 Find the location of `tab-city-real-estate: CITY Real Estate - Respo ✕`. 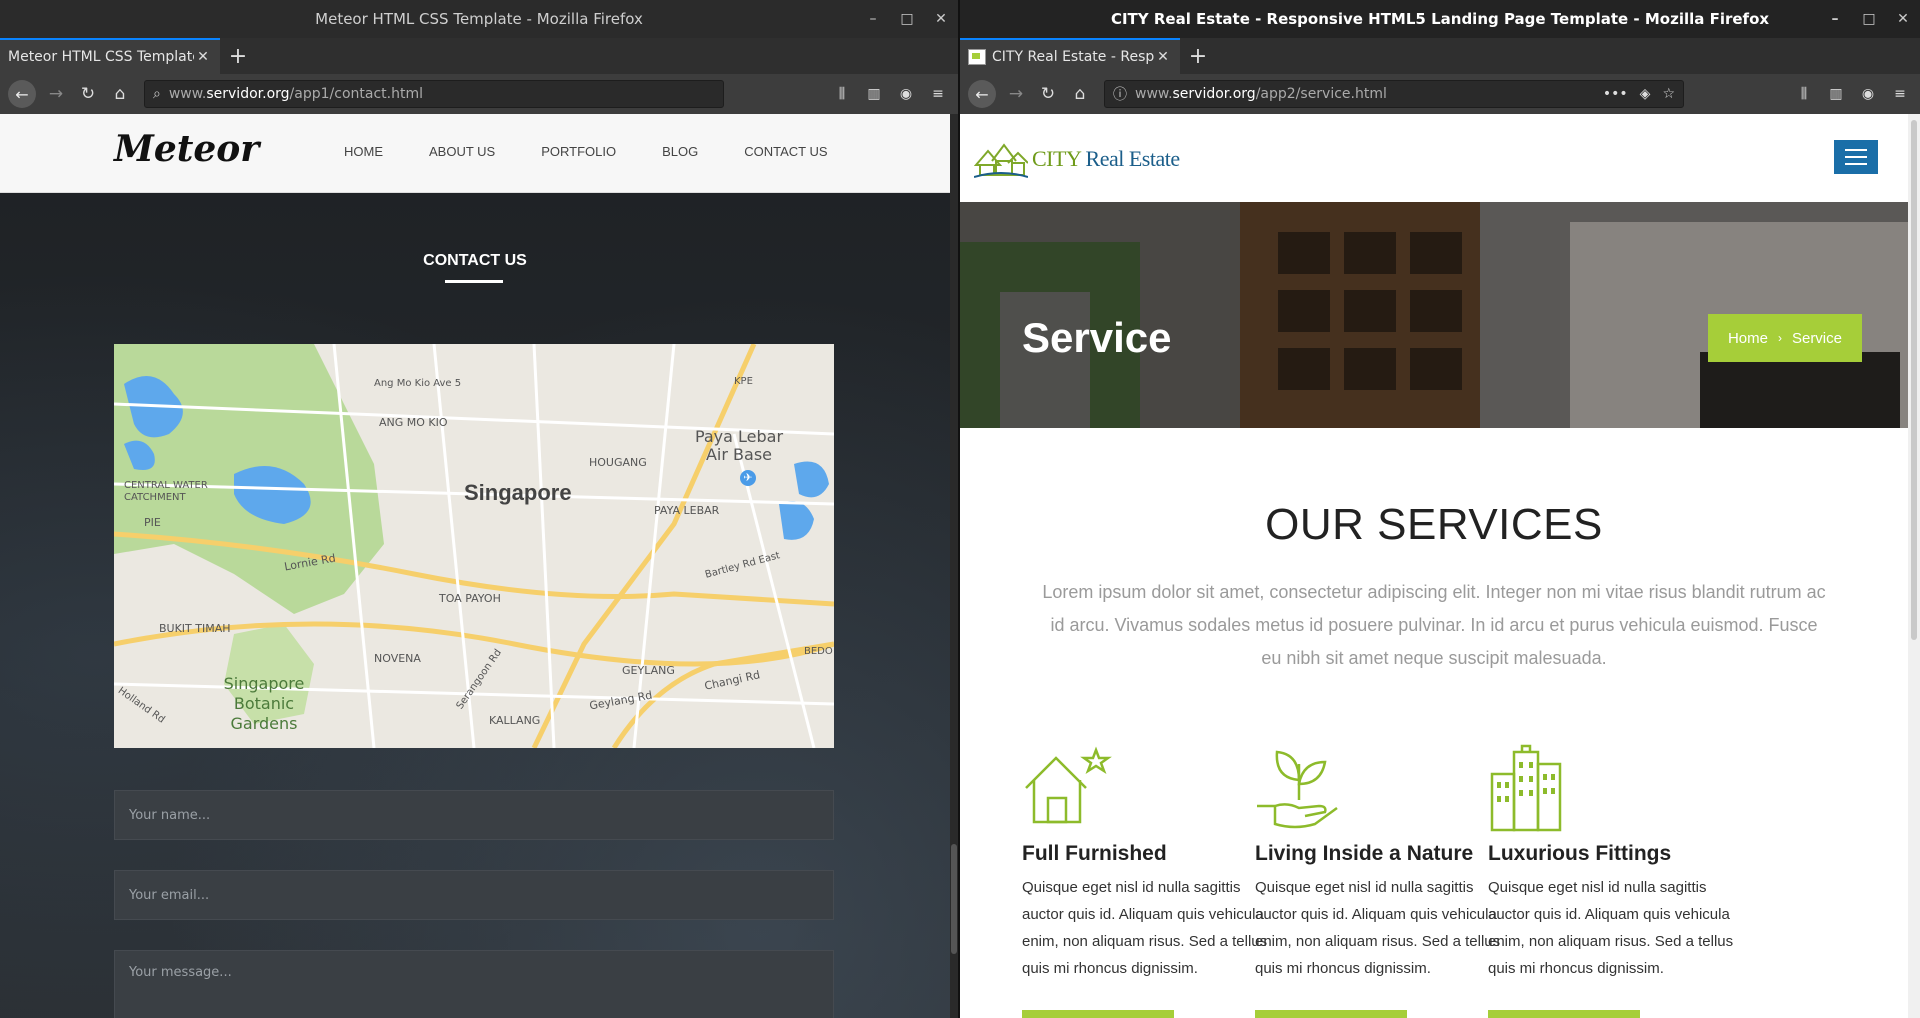

tab-city-real-estate: CITY Real Estate - Respo ✕ is located at coordinates (1070, 56).